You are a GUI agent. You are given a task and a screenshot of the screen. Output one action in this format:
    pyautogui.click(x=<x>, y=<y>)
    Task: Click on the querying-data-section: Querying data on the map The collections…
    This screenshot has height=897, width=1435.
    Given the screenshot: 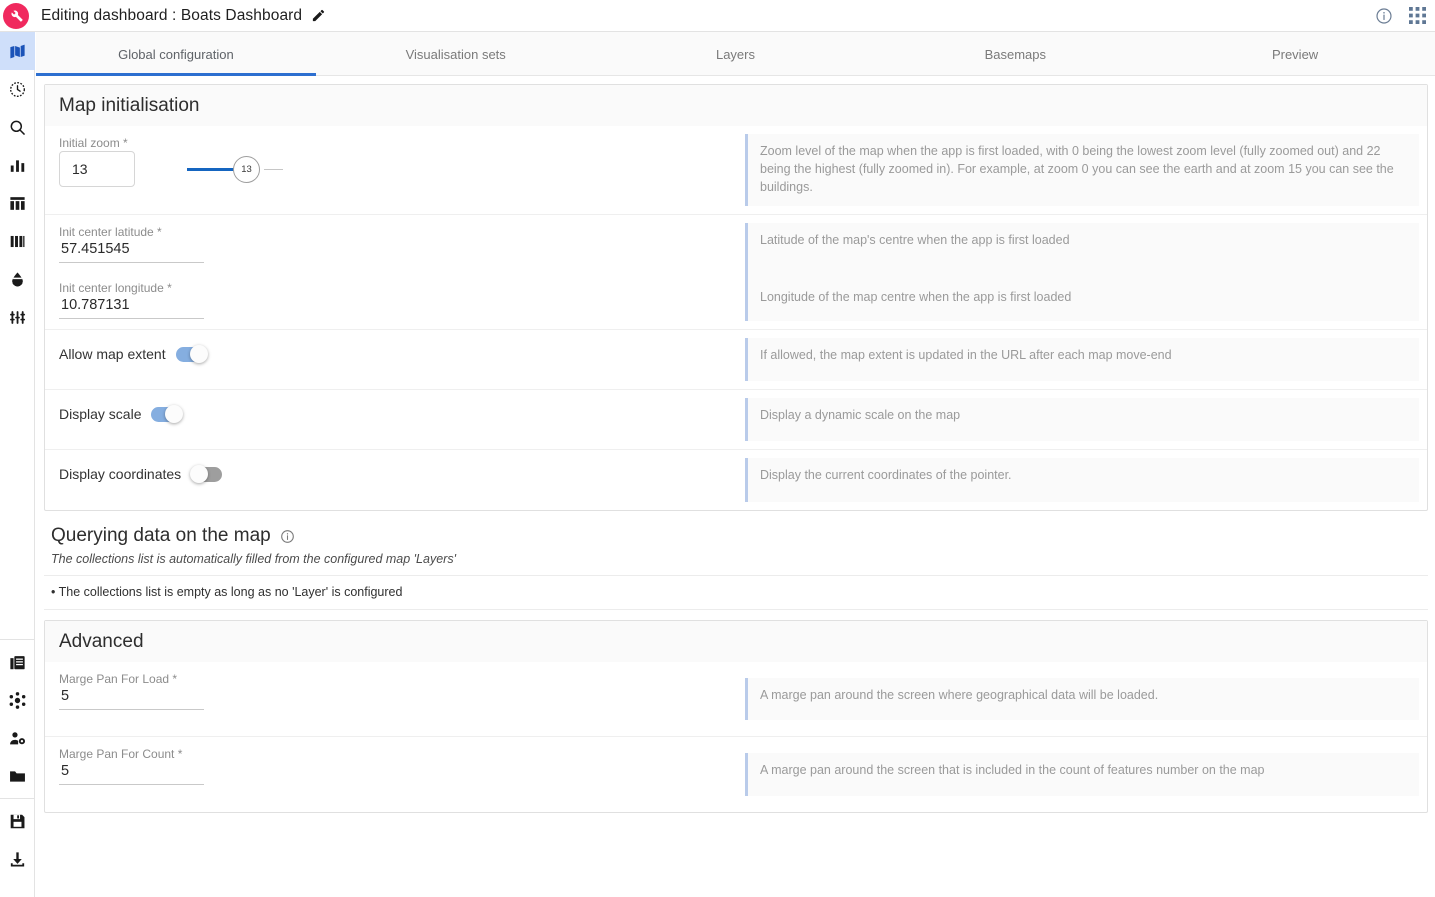 What is the action you would take?
    pyautogui.click(x=736, y=563)
    